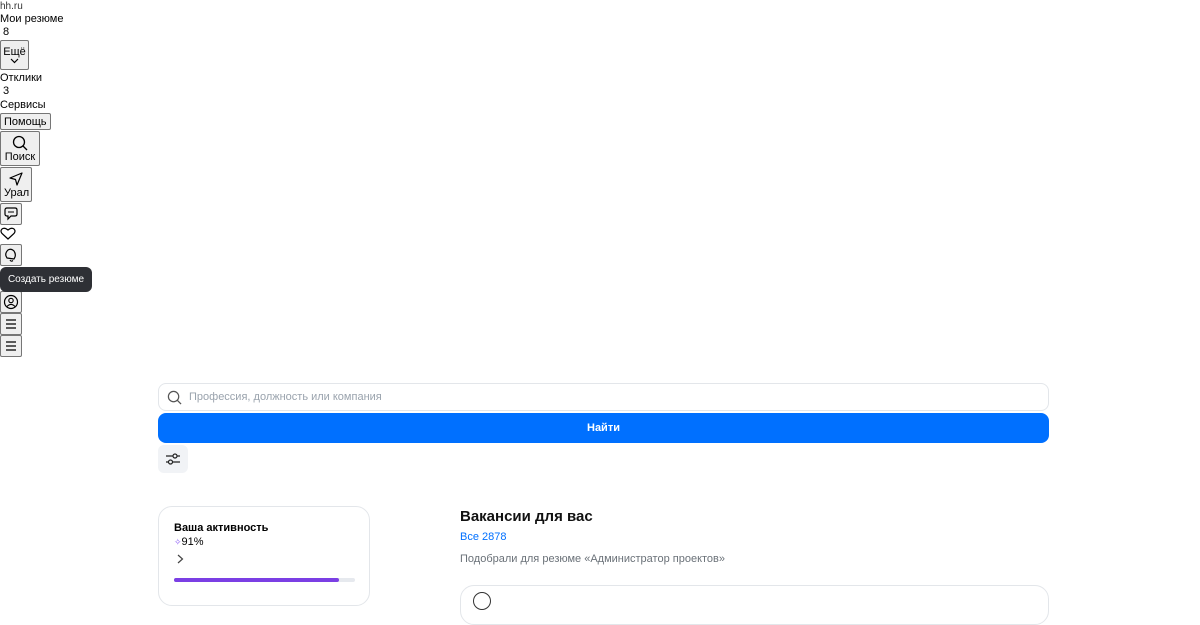 This screenshot has height=625, width=1200. Describe the element at coordinates (20, 156) in the screenshot. I see `search-button-label: Поиск` at that location.